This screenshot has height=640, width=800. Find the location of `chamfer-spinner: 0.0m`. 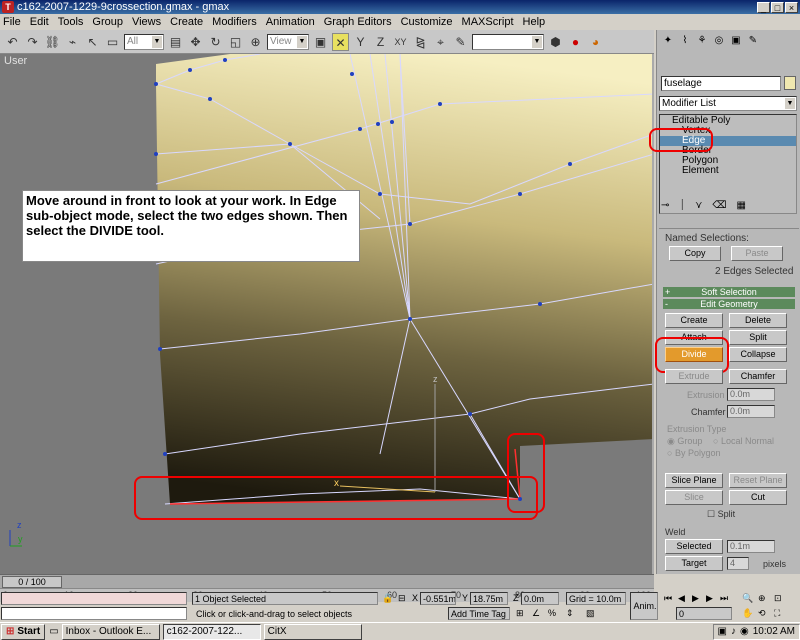

chamfer-spinner: 0.0m is located at coordinates (751, 411).